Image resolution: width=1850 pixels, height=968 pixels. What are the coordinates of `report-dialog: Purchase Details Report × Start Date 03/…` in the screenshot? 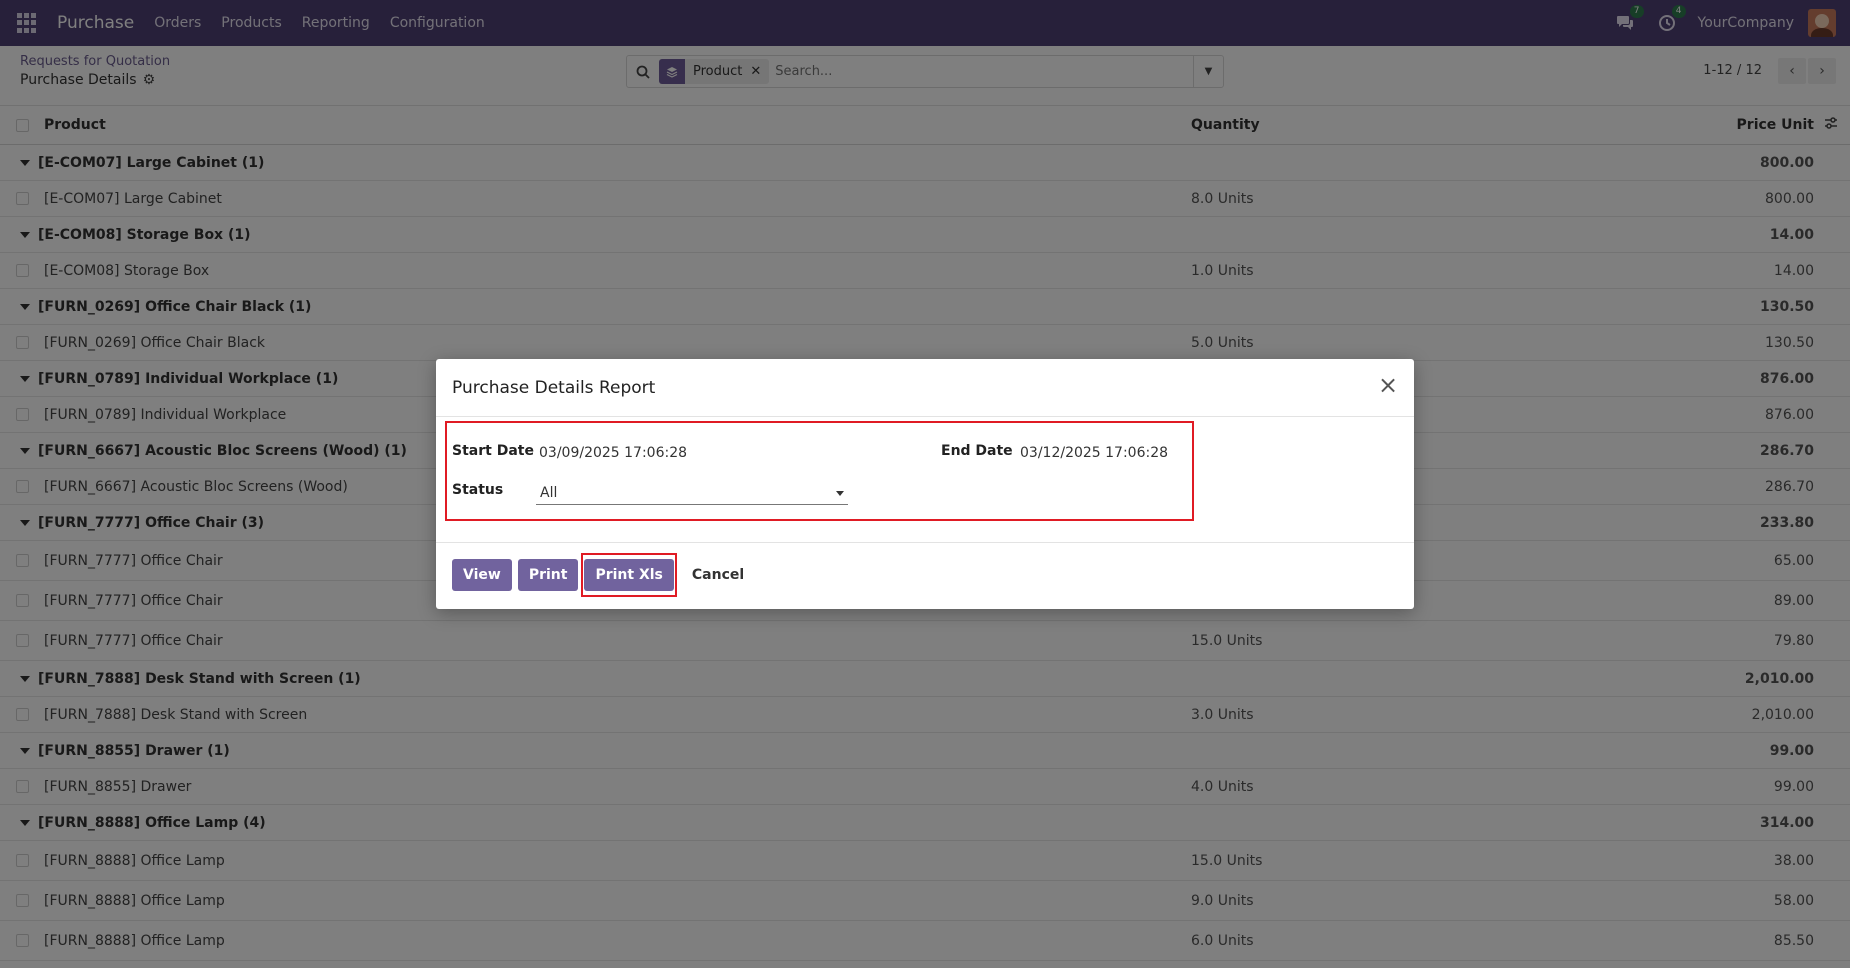 It's located at (925, 484).